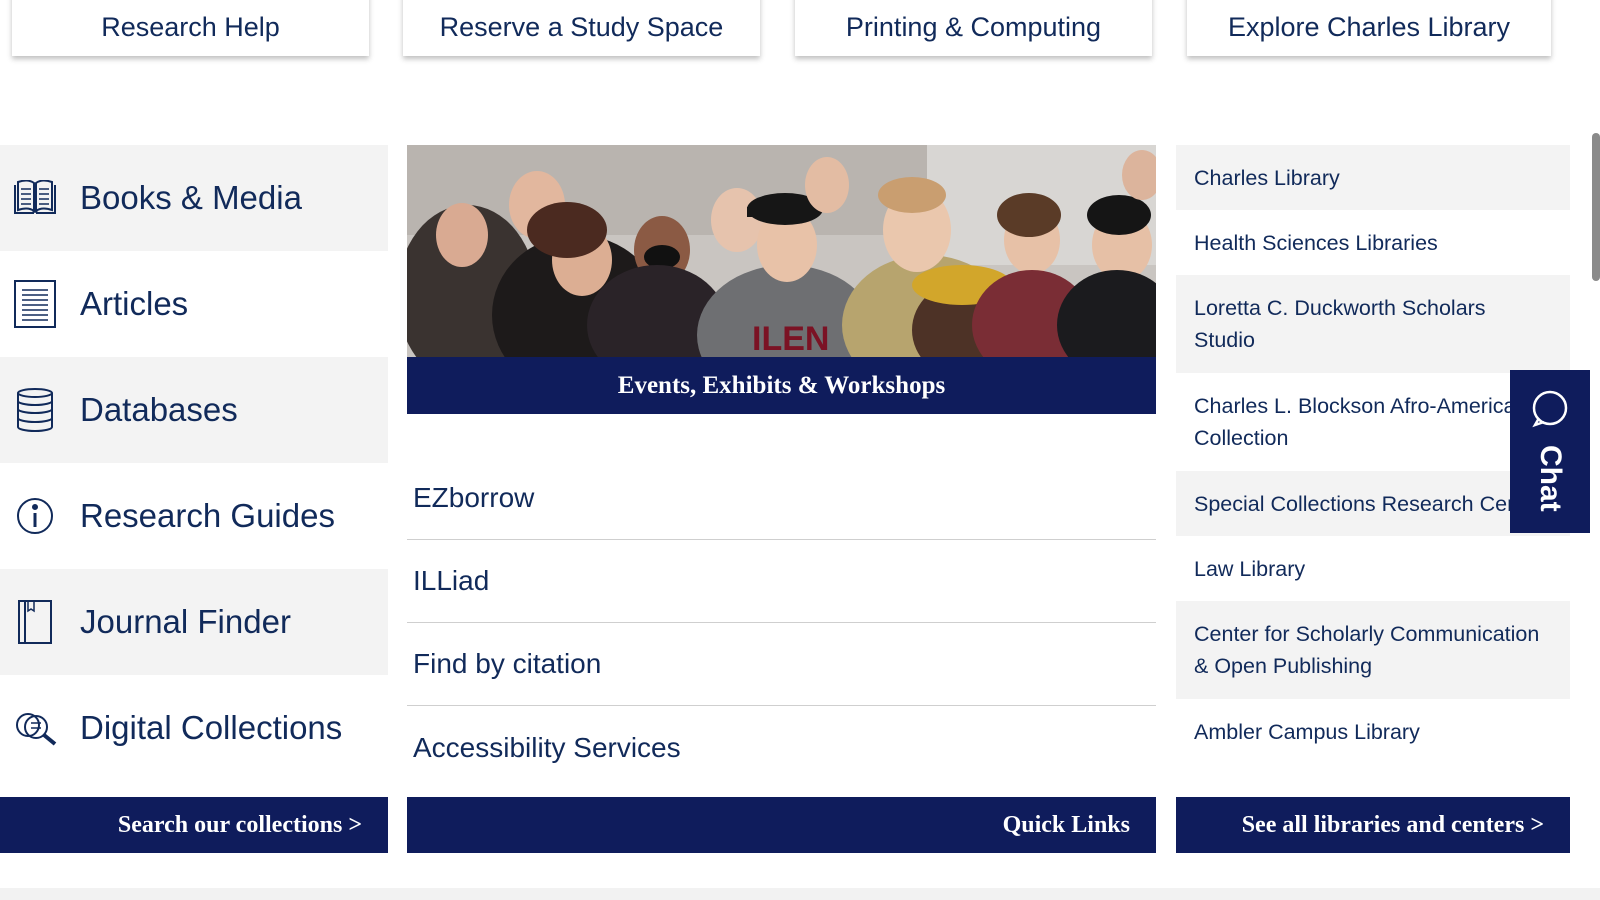  What do you see at coordinates (1369, 28) in the screenshot?
I see `explore-charles-library-card: Explore Charles Library` at bounding box center [1369, 28].